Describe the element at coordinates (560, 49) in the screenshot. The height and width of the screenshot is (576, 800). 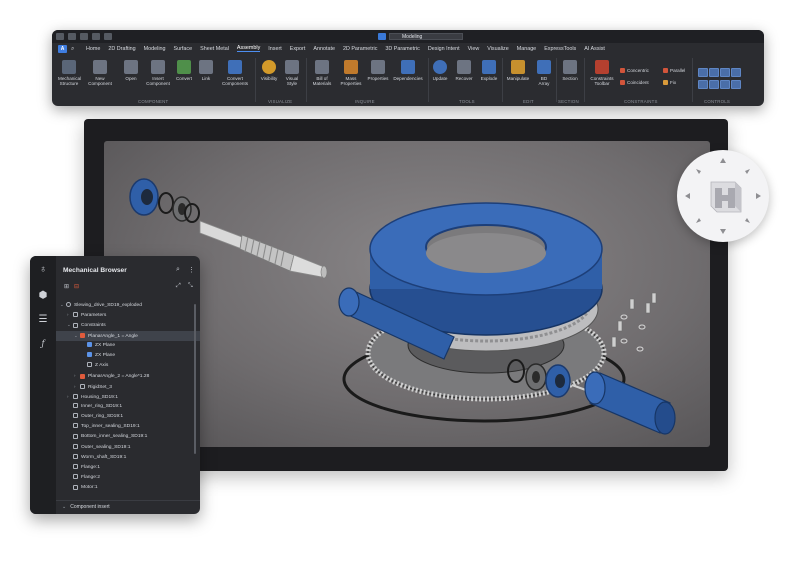
I see `tab-expresstools: ExpressTools` at that location.